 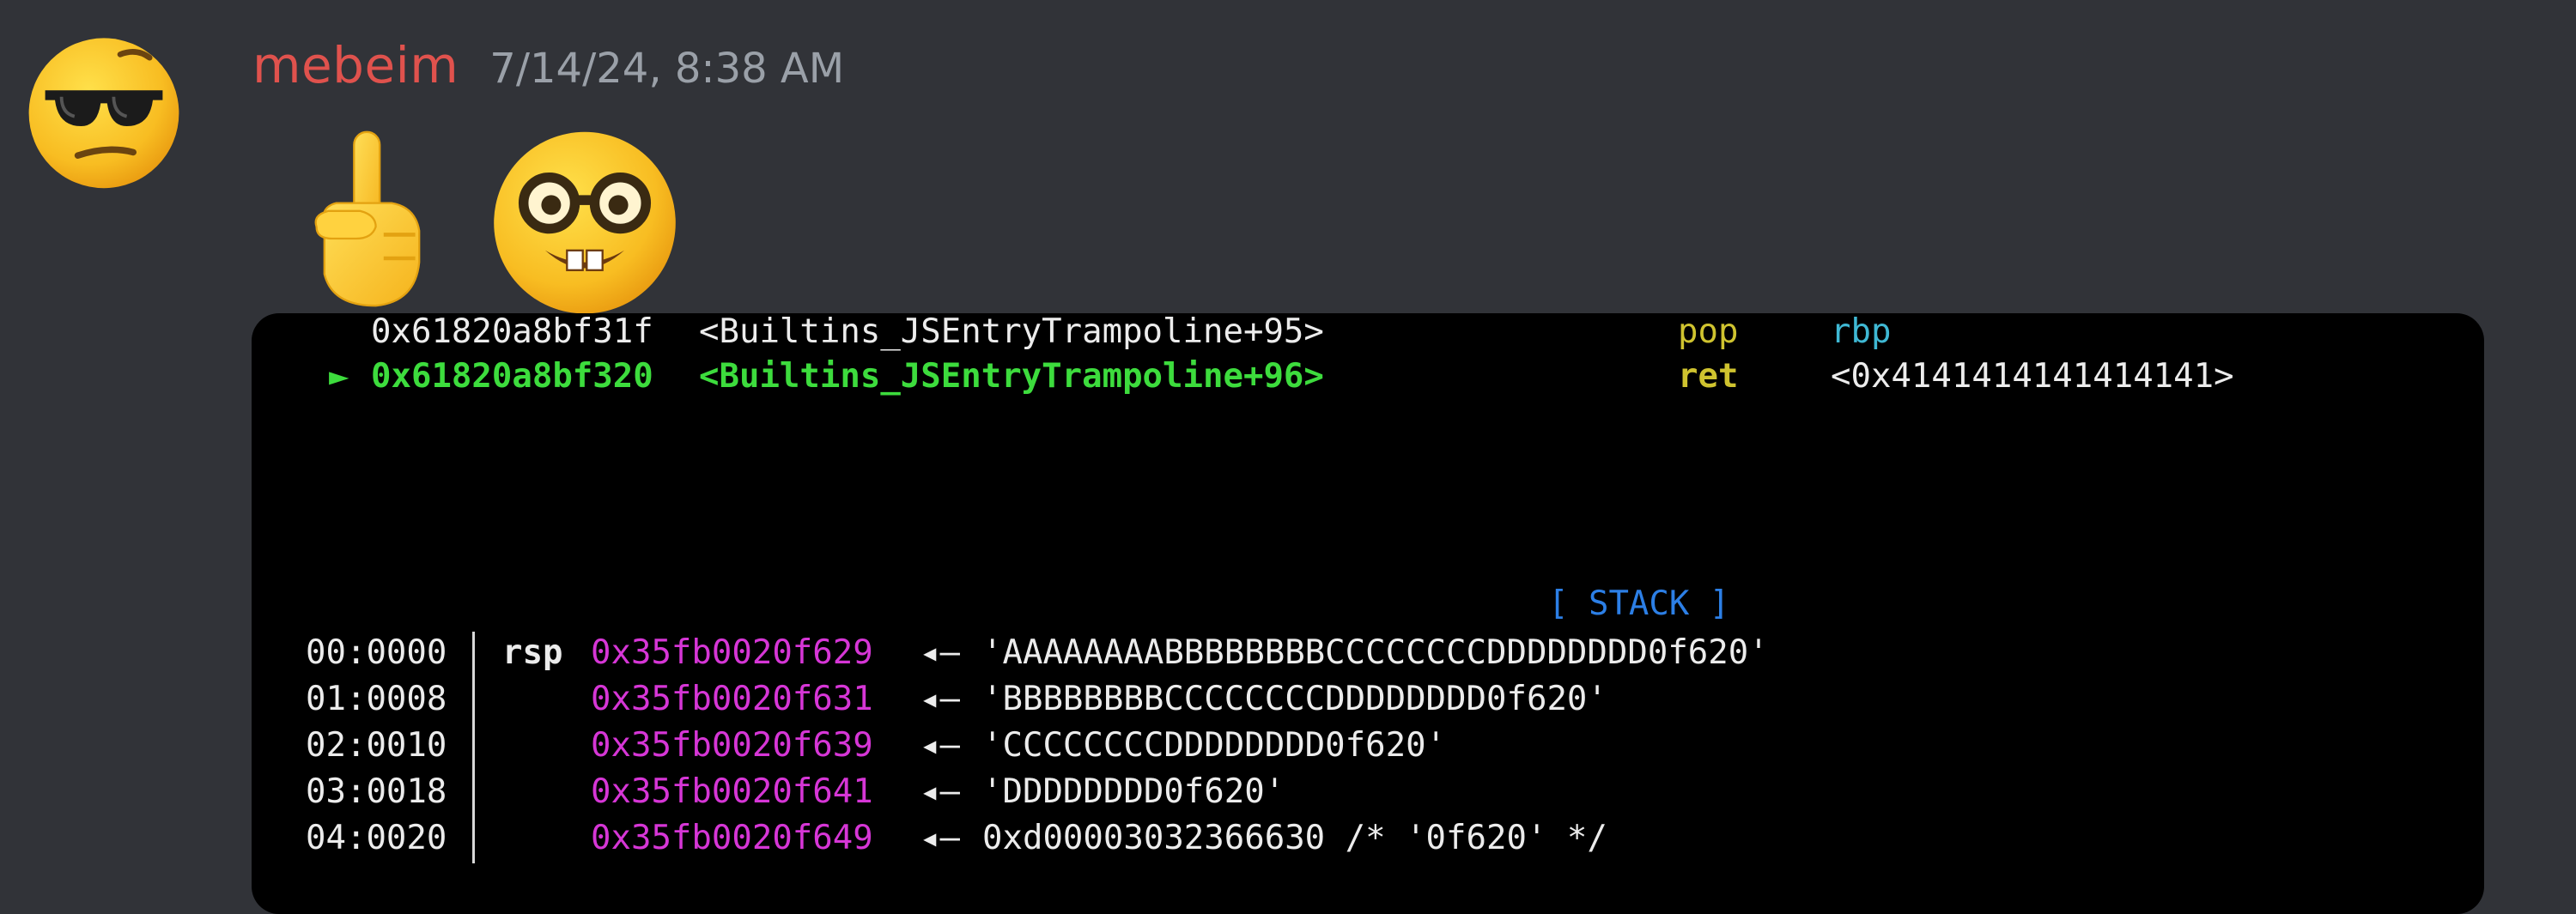 I want to click on disasm-address: 0x61820a8bf320, so click(x=512, y=376).